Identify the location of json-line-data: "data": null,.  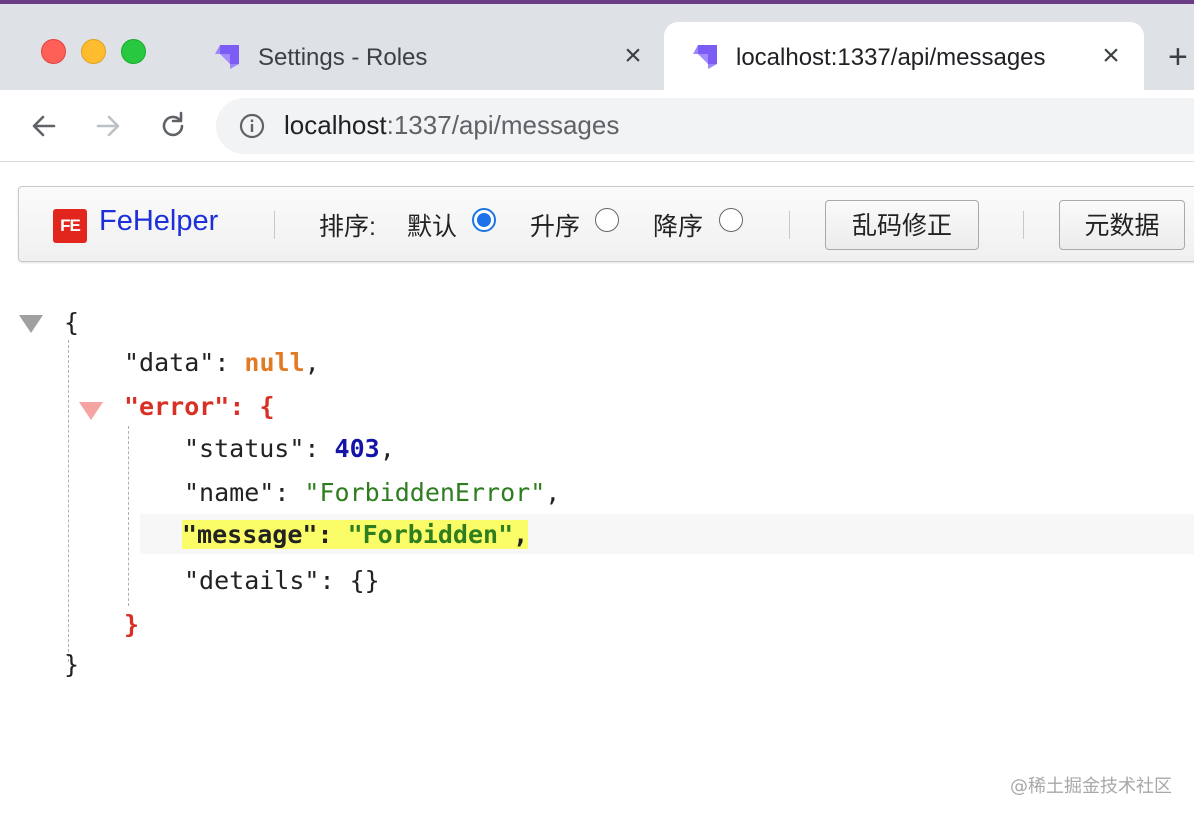
(222, 362).